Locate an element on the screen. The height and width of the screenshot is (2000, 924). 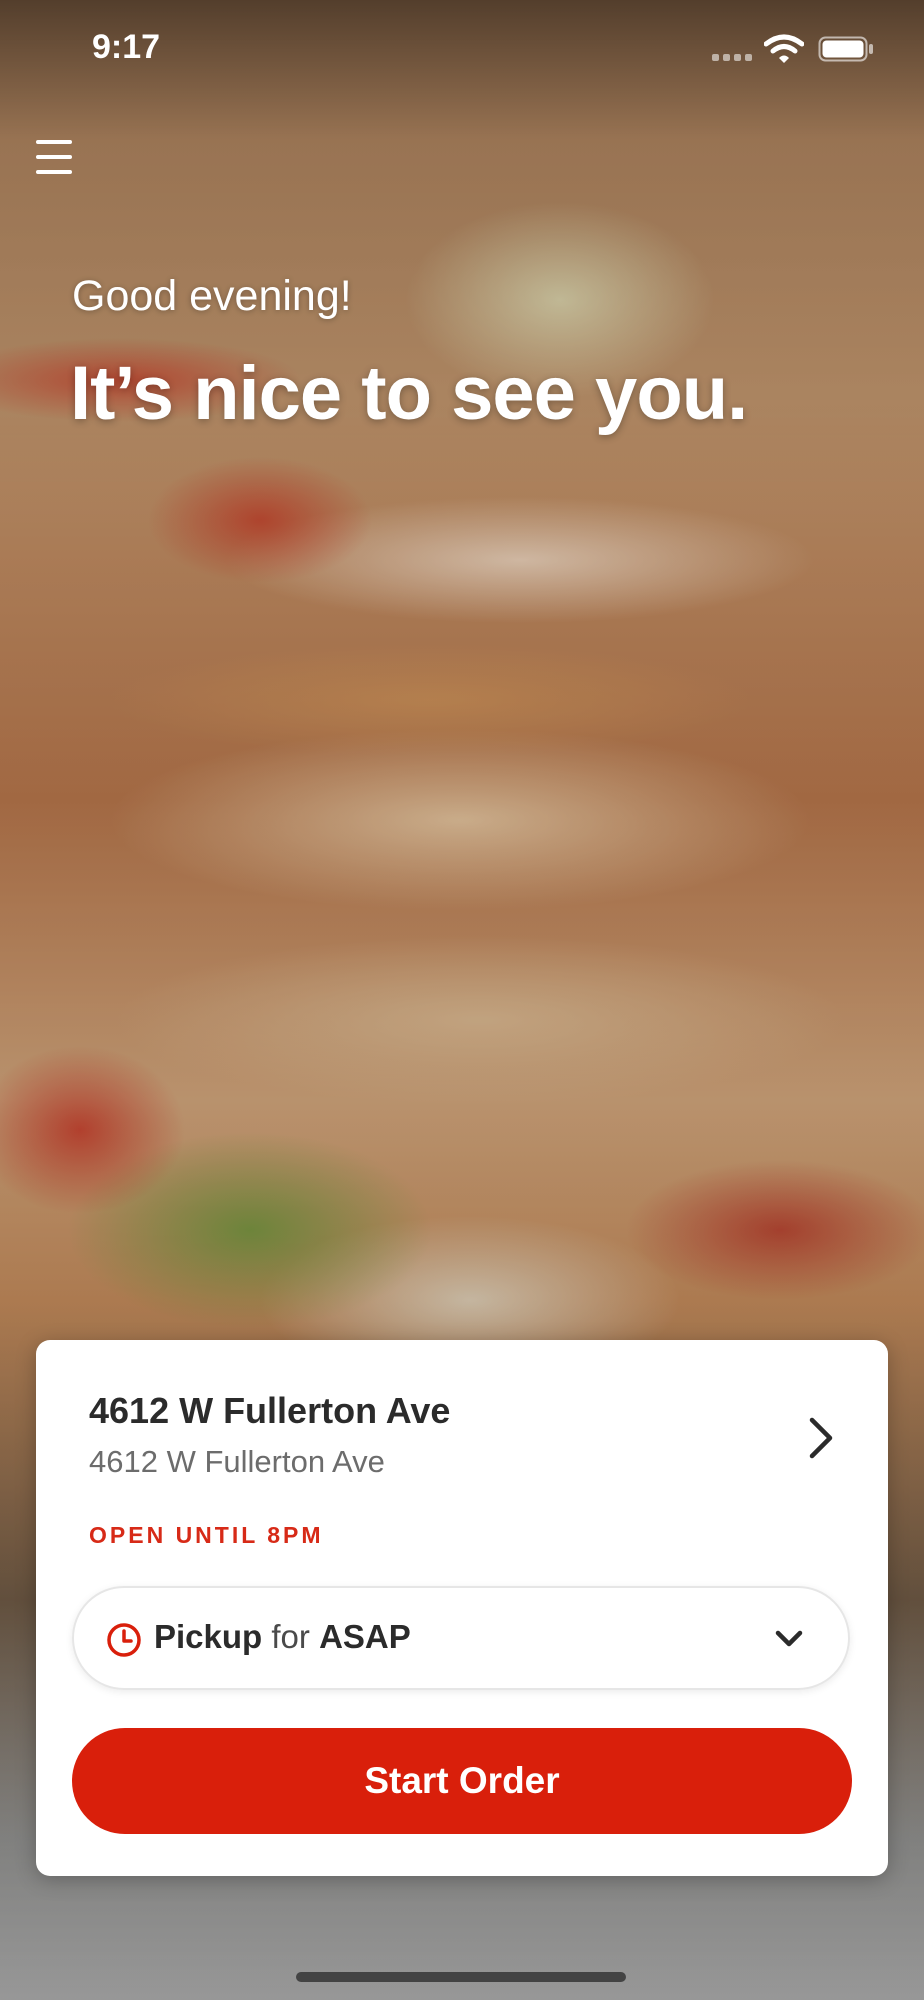
welcome-headline: It’s nice to see you. is located at coordinates (409, 393).